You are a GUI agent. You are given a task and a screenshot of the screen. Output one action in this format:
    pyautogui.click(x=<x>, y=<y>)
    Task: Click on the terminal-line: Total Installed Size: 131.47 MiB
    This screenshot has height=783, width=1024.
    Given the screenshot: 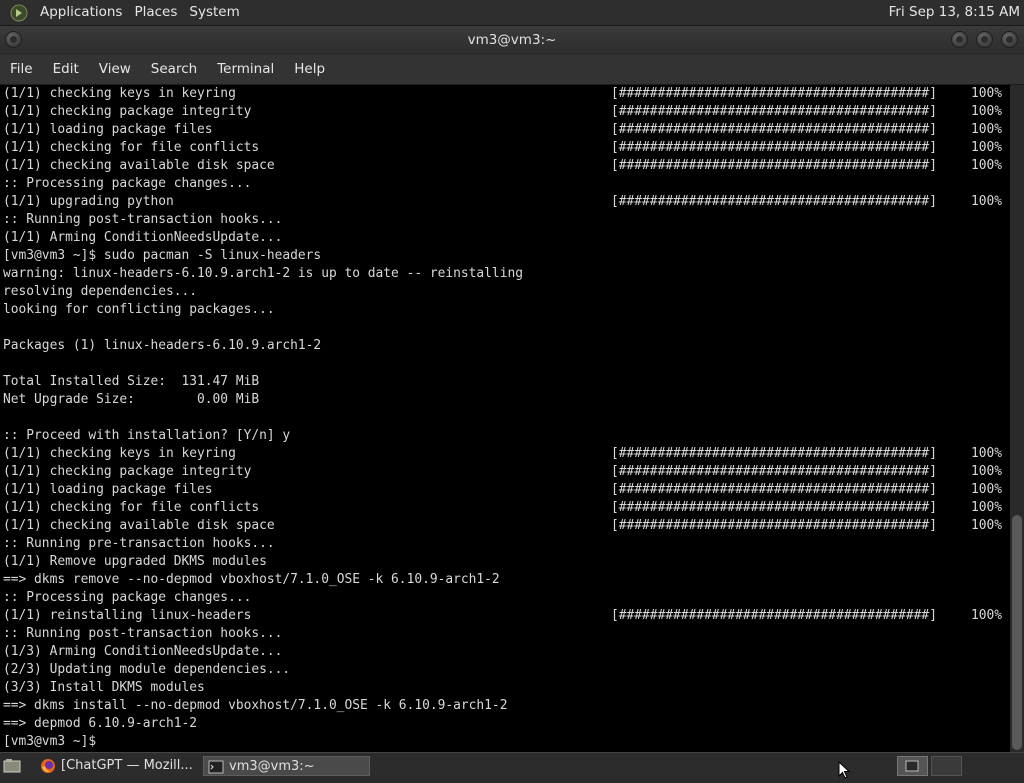 What is the action you would take?
    pyautogui.click(x=505, y=382)
    